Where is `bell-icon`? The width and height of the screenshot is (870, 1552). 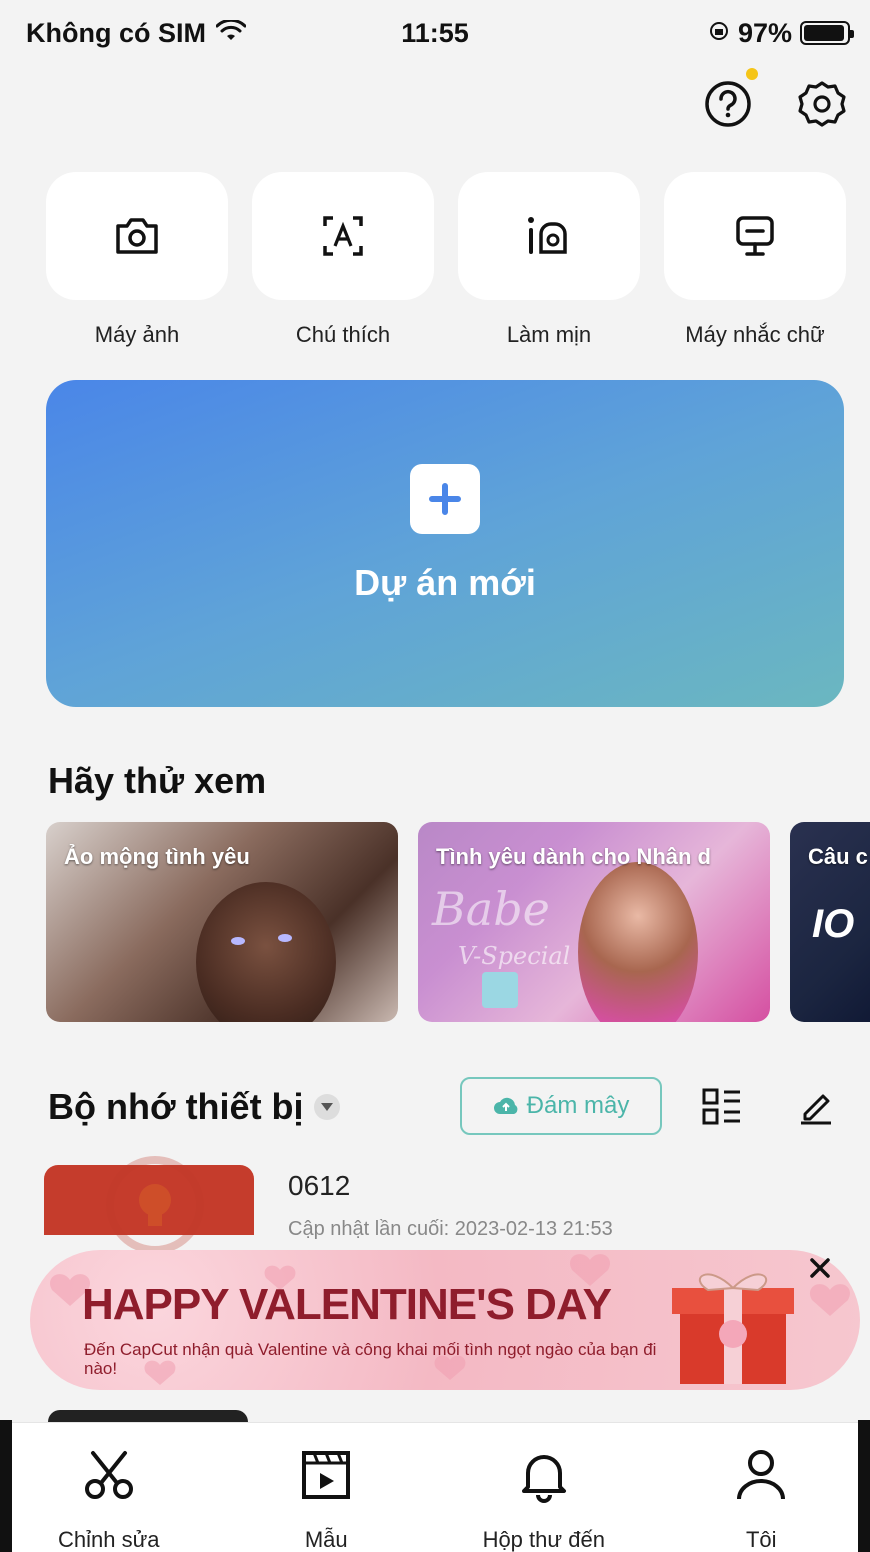
bell-icon is located at coordinates (544, 1475).